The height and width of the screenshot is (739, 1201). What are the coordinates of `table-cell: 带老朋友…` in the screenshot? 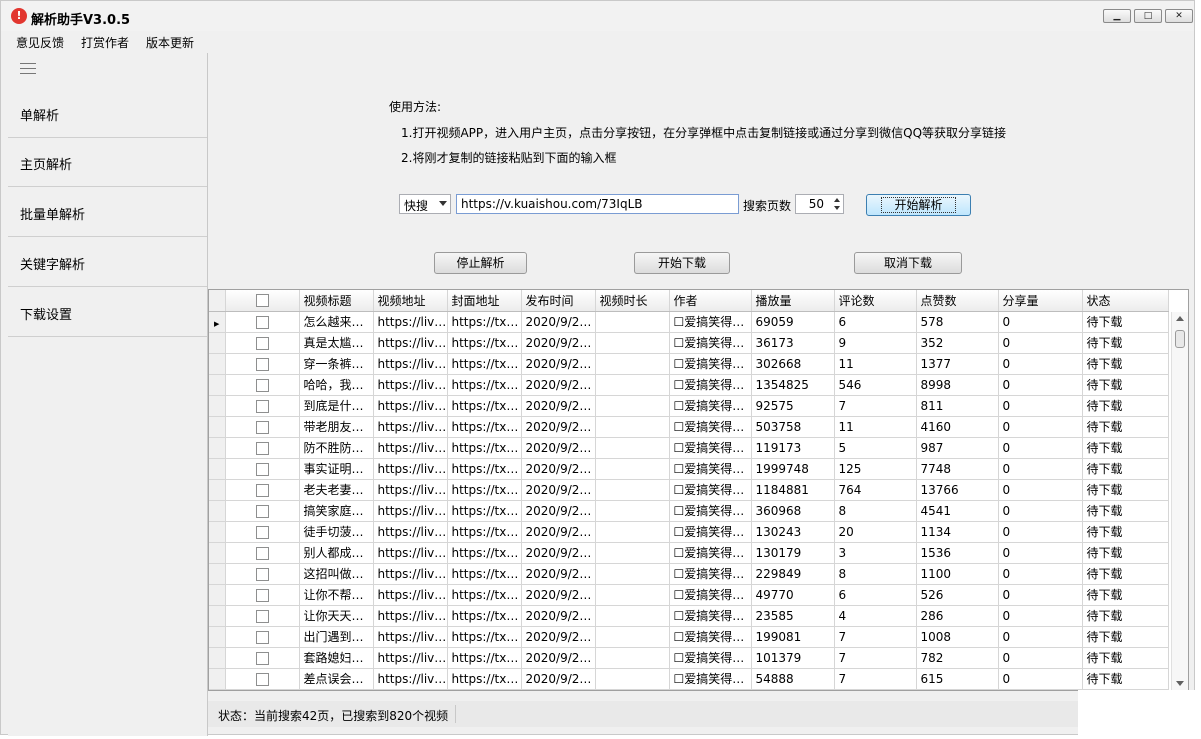 It's located at (336, 427).